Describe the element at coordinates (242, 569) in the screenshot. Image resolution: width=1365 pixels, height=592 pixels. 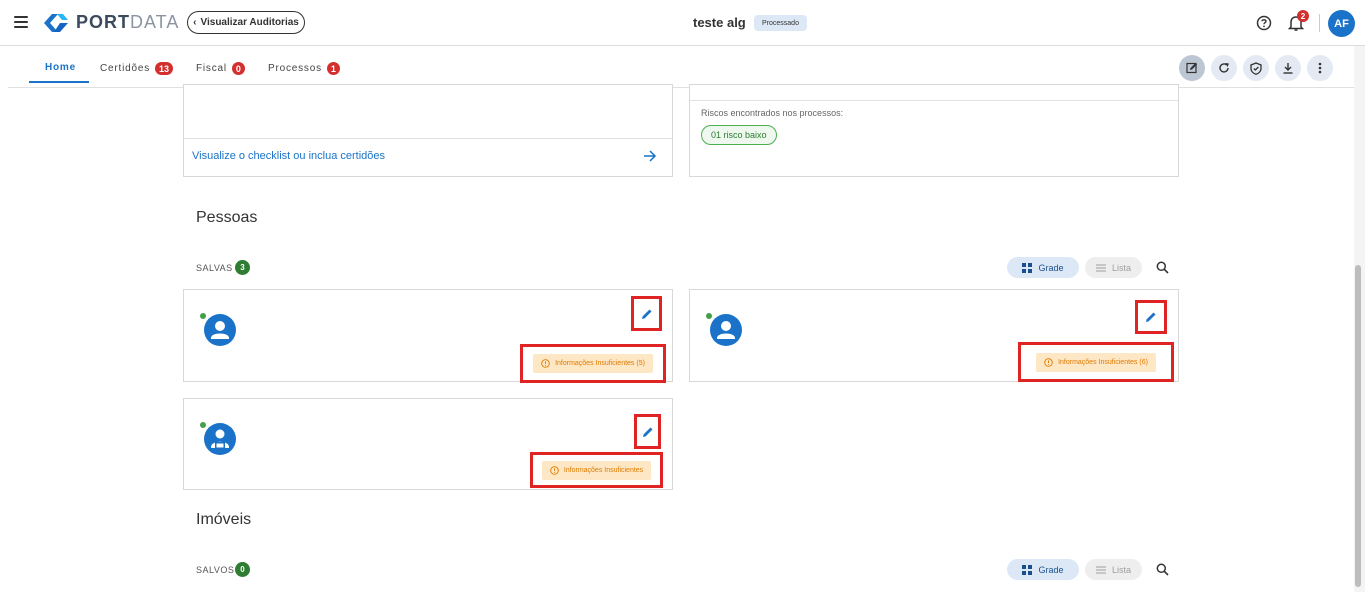
I see `saved-count-badge: 0` at that location.